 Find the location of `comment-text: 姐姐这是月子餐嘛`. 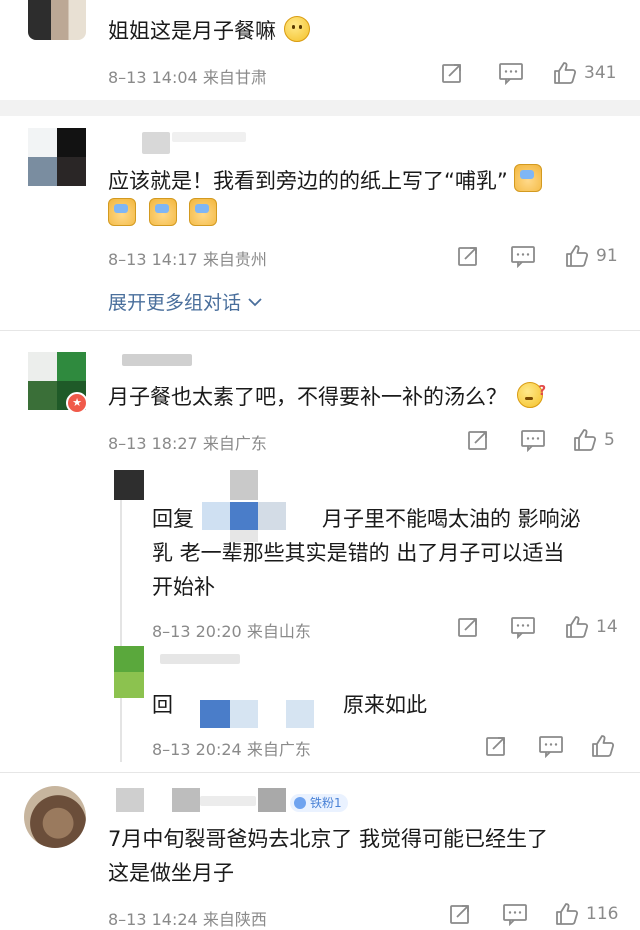

comment-text: 姐姐这是月子餐嘛 is located at coordinates (209, 31).